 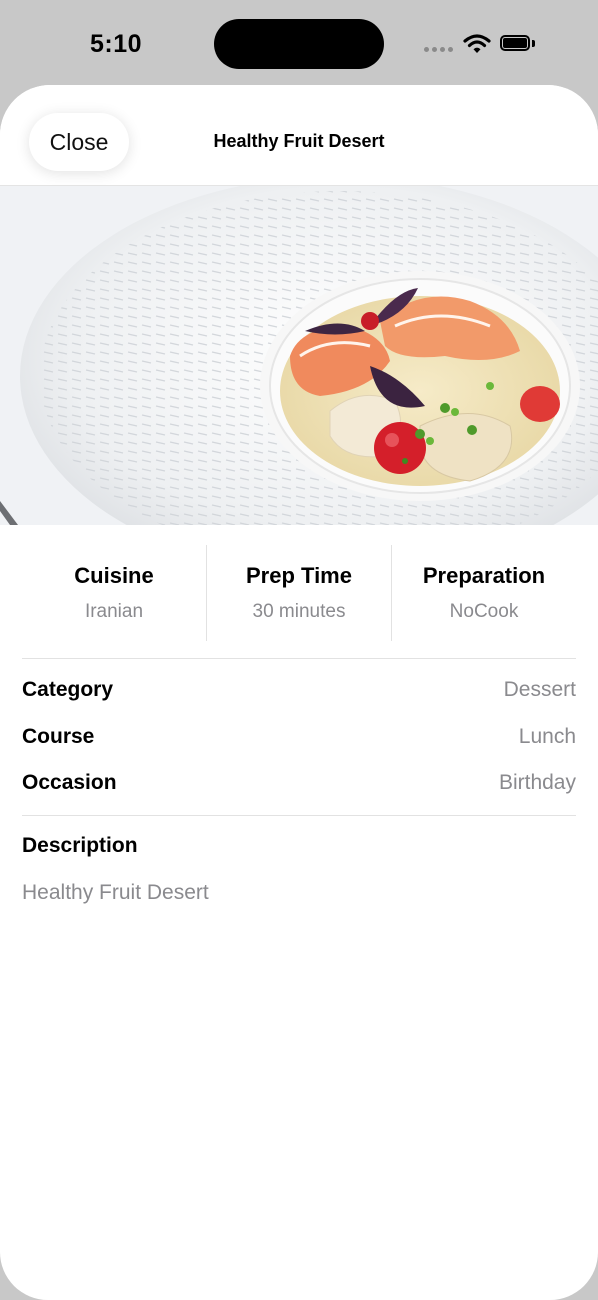 What do you see at coordinates (80, 845) in the screenshot?
I see `description-heading: Description` at bounding box center [80, 845].